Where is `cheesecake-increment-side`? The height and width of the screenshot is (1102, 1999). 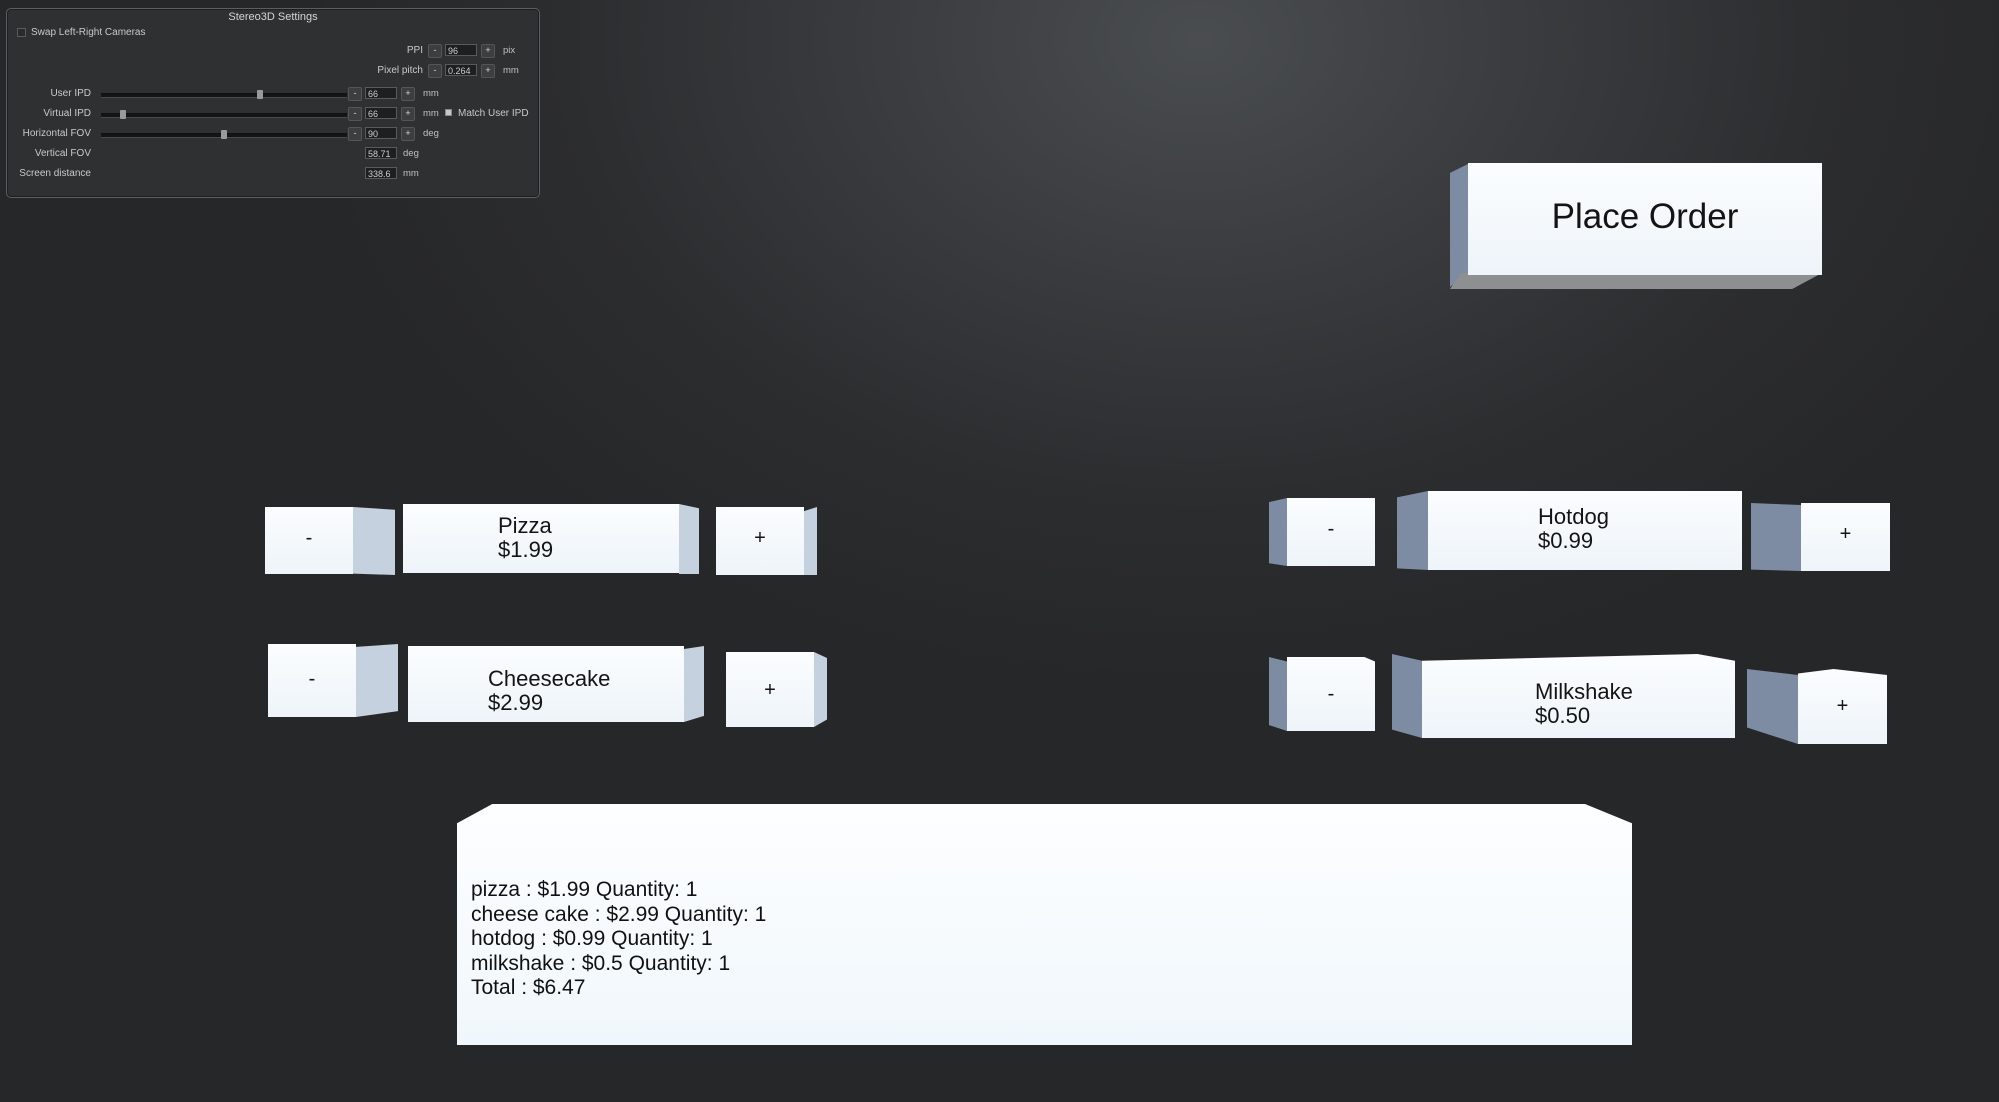 cheesecake-increment-side is located at coordinates (820, 689).